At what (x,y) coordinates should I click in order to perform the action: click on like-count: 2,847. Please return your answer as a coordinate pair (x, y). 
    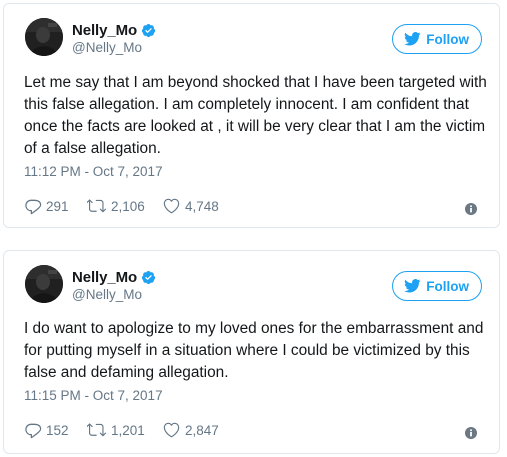
    Looking at the image, I should click on (202, 430).